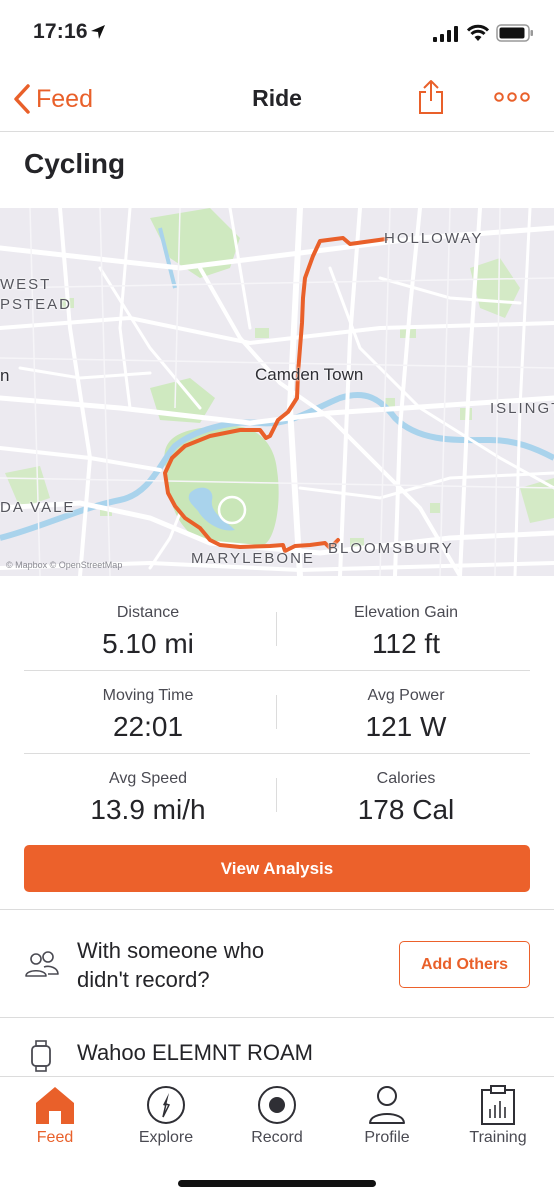 This screenshot has width=554, height=1200. Describe the element at coordinates (64, 565) in the screenshot. I see `map-attribution: © Mapbox © OpenStreetMap` at that location.